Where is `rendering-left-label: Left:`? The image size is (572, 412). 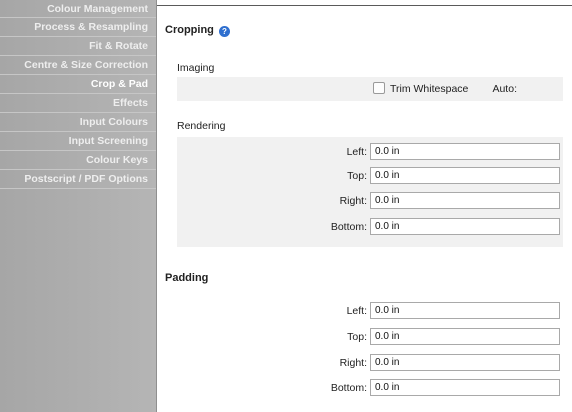 rendering-left-label: Left: is located at coordinates (356, 152).